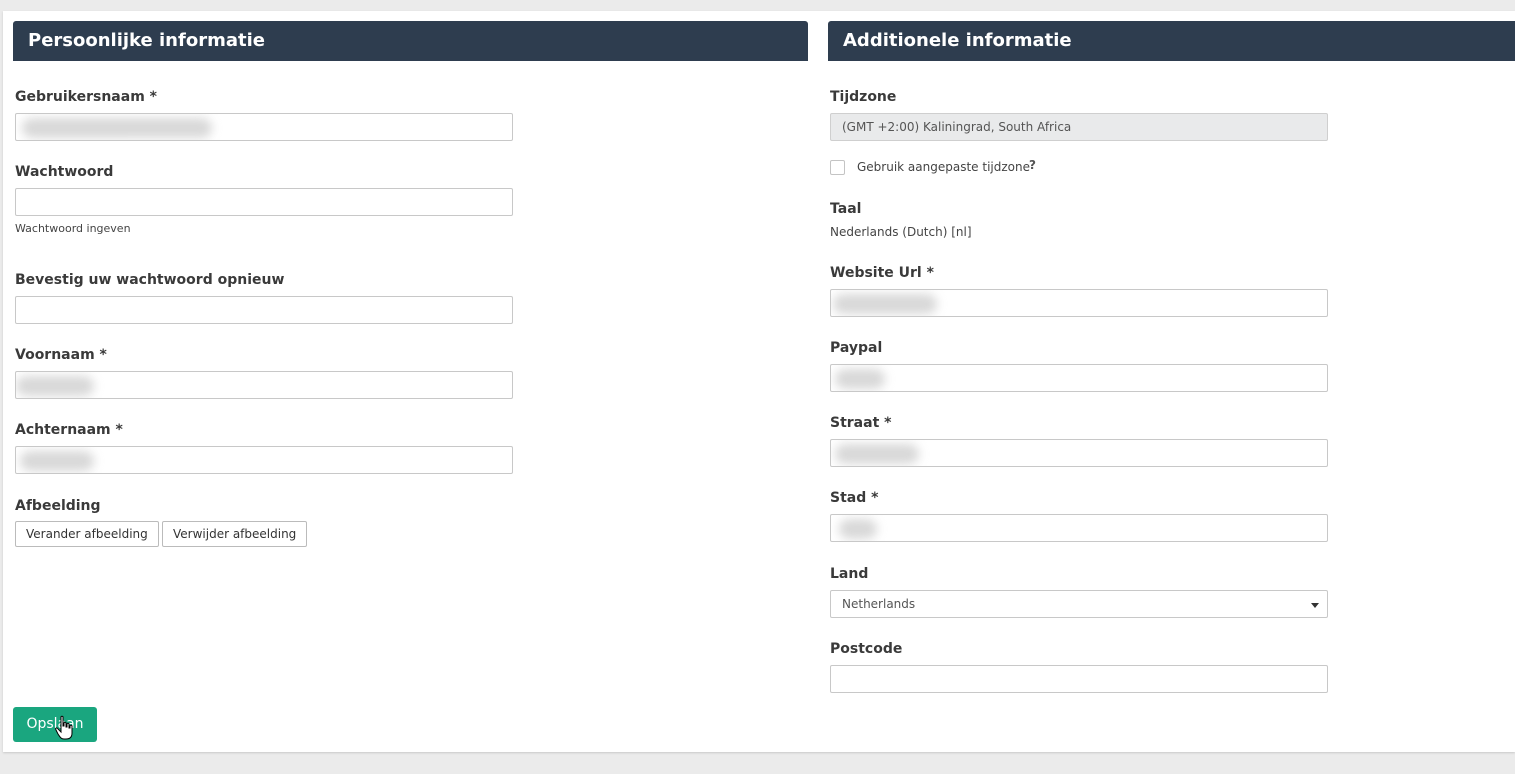 This screenshot has height=774, width=1515. What do you see at coordinates (1079, 209) in the screenshot?
I see `language-group: Taal` at bounding box center [1079, 209].